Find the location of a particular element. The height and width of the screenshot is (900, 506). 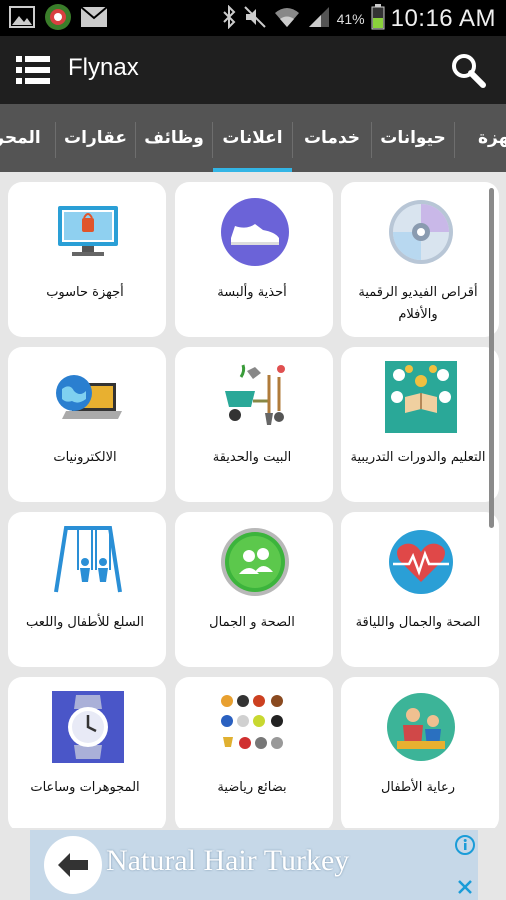

clock: 10:16 AM is located at coordinates (443, 18).